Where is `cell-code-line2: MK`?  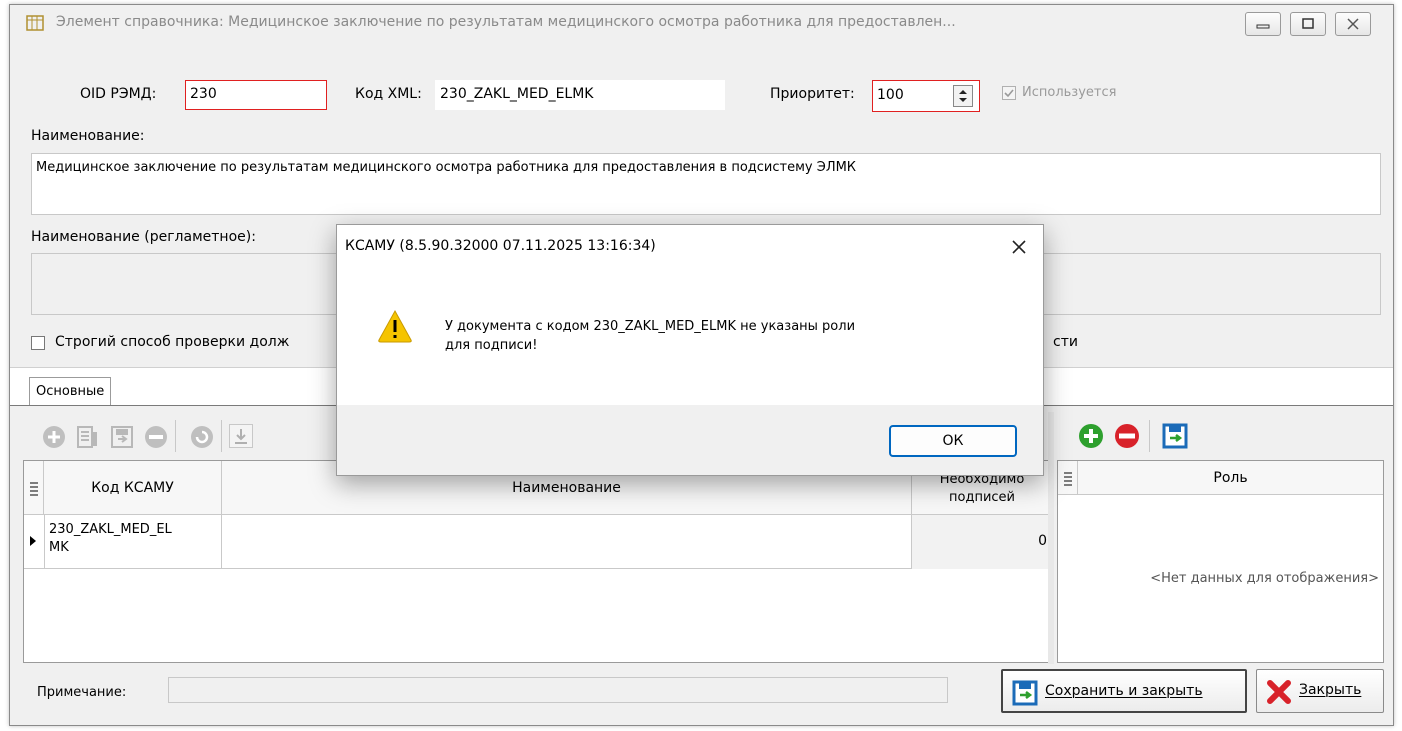 cell-code-line2: MK is located at coordinates (59, 547).